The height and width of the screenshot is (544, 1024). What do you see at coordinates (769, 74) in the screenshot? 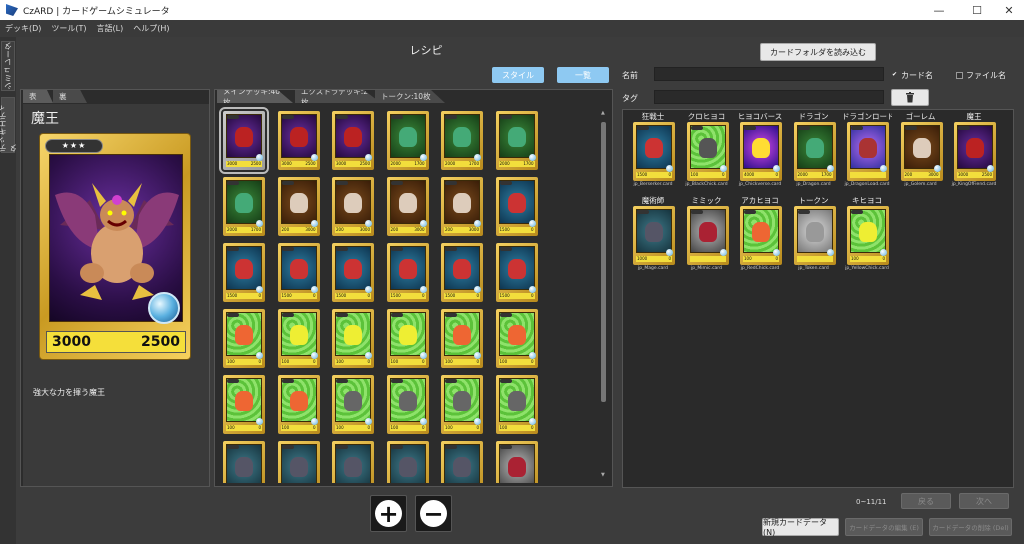
I see `name-filter-input` at bounding box center [769, 74].